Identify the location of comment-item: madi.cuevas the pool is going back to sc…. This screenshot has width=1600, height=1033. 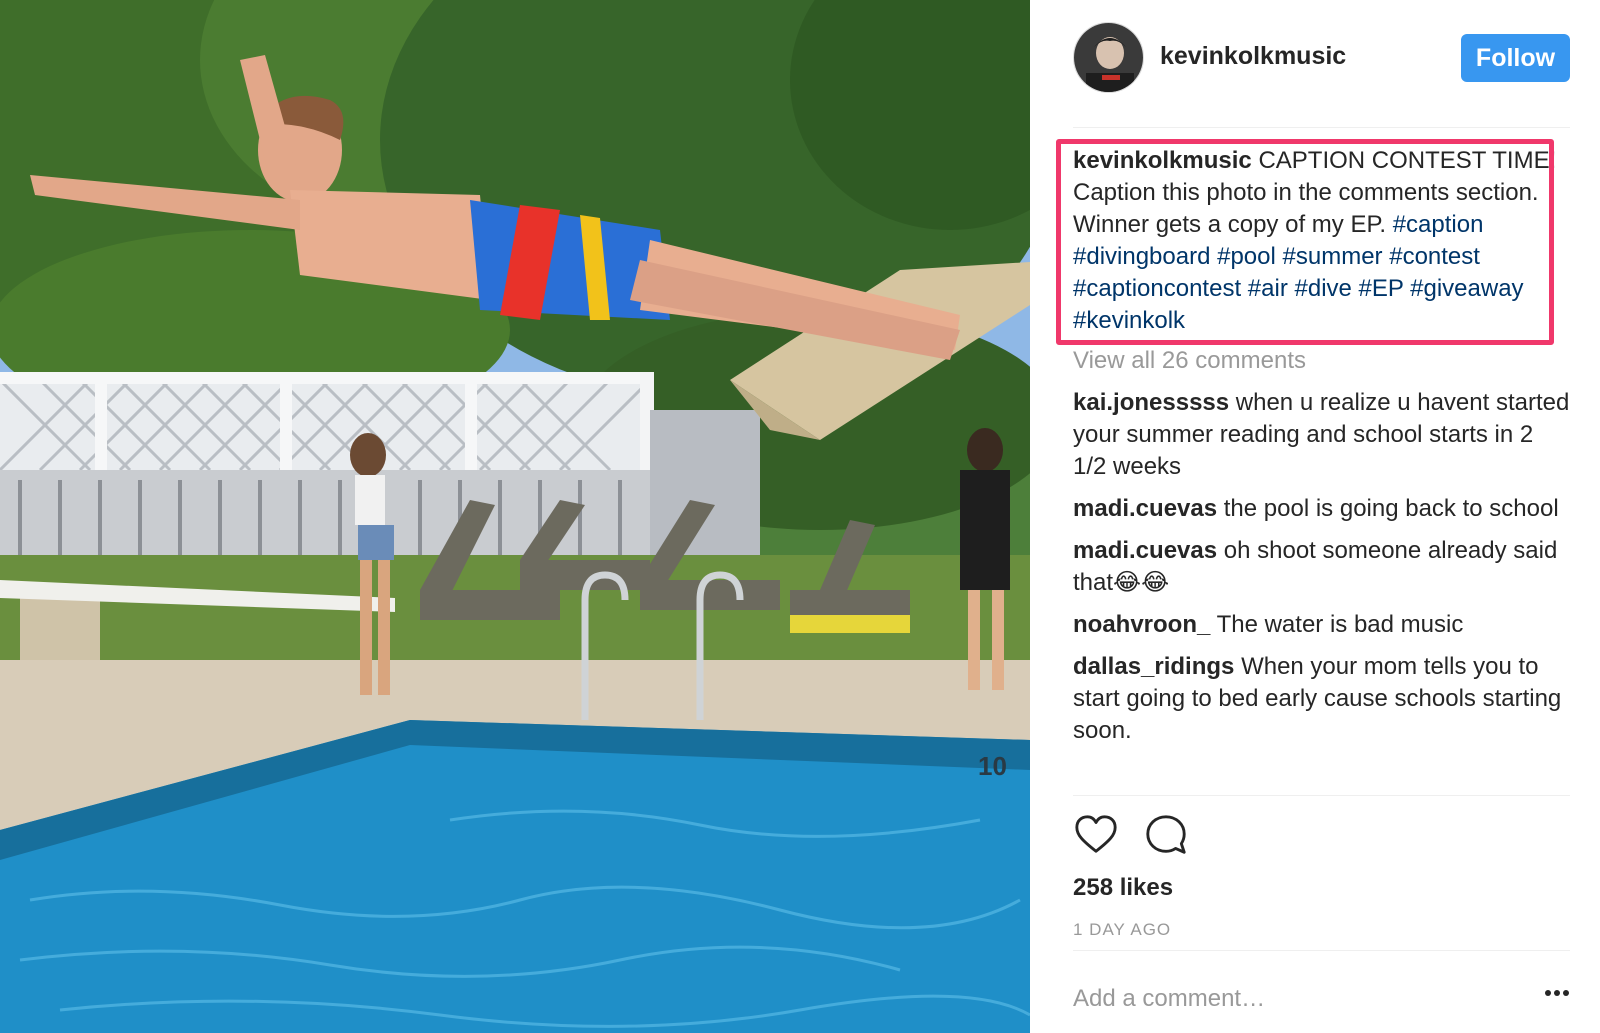
(1323, 509).